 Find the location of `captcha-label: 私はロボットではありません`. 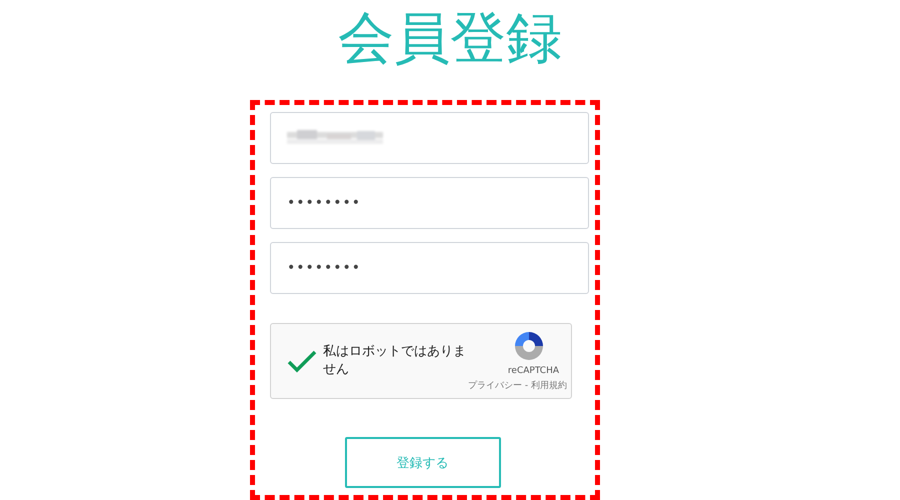

captcha-label: 私はロボットではありません is located at coordinates (395, 361).